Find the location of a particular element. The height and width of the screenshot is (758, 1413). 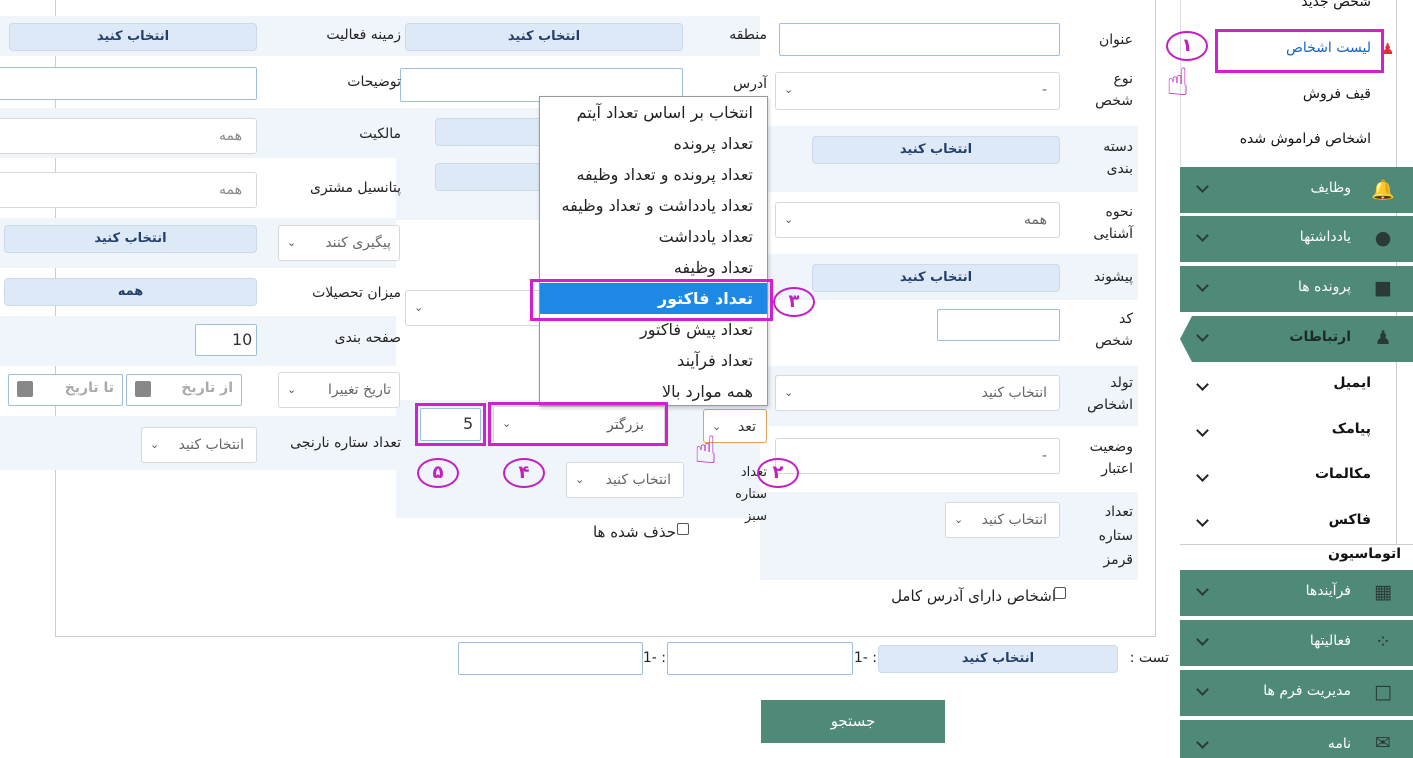

sidebar-item-files: پرونده ها ■ is located at coordinates (1296, 289).